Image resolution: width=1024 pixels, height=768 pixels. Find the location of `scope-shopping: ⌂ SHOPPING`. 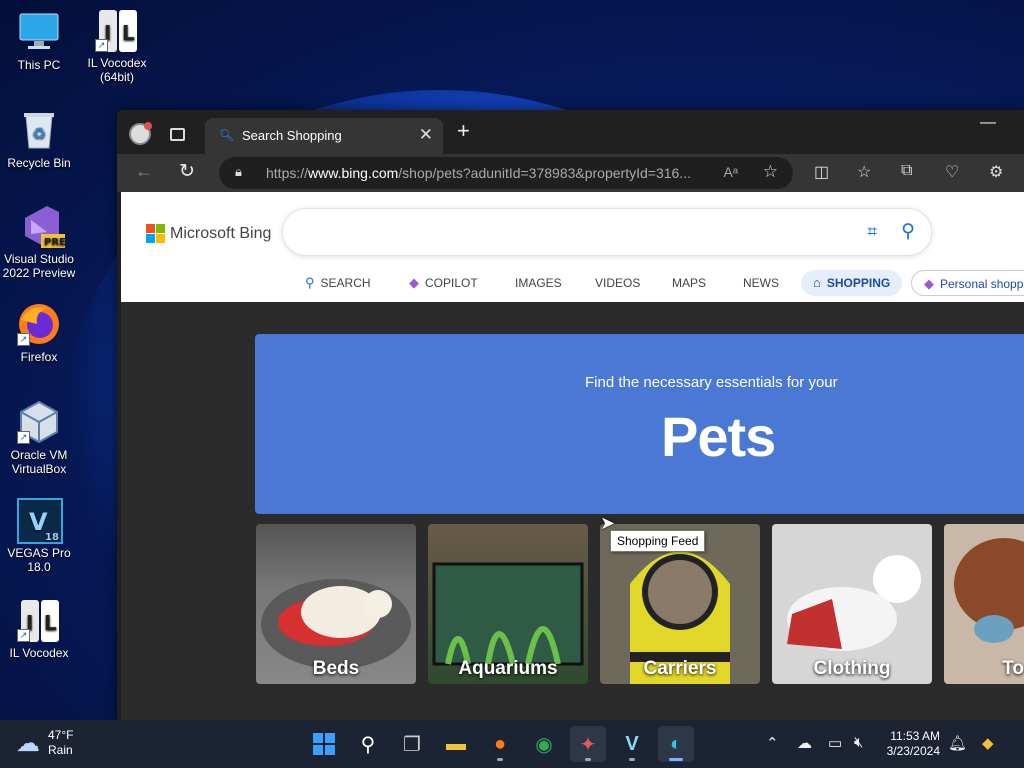

scope-shopping: ⌂ SHOPPING is located at coordinates (852, 283).